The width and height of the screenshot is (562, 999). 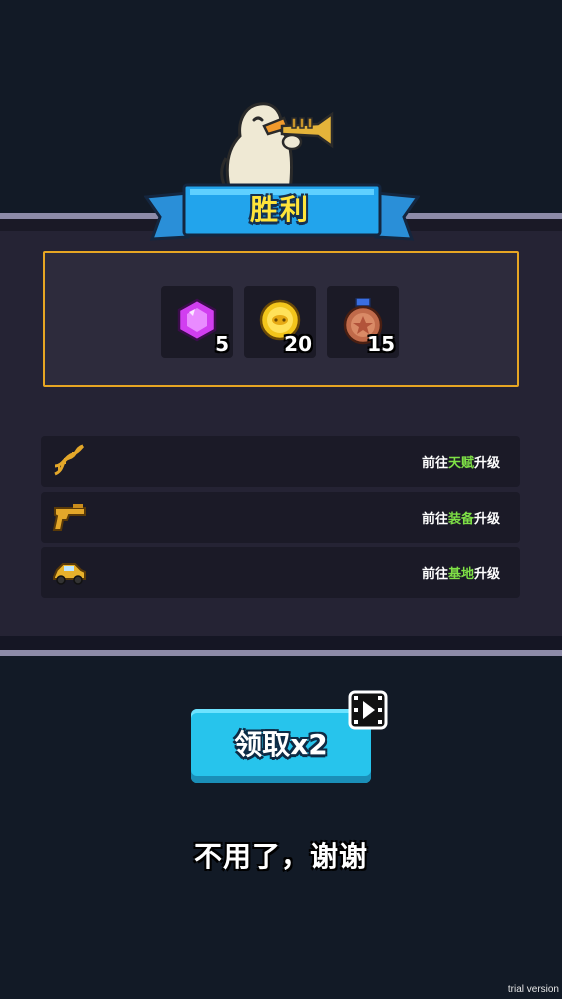 I want to click on upgrade-row-talent: 前往天赋升级, so click(x=280, y=461).